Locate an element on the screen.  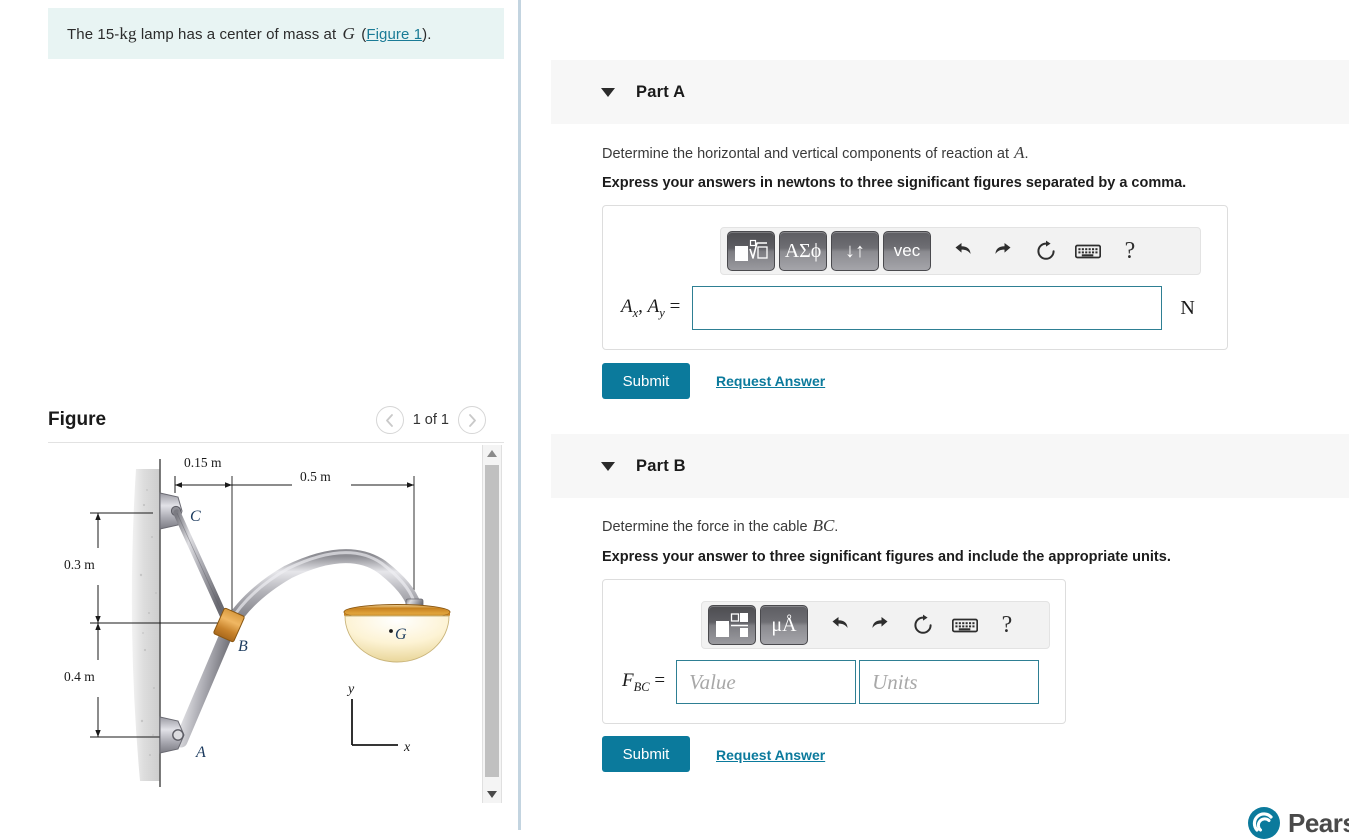
svg-text: x is located at coordinates (407, 747).